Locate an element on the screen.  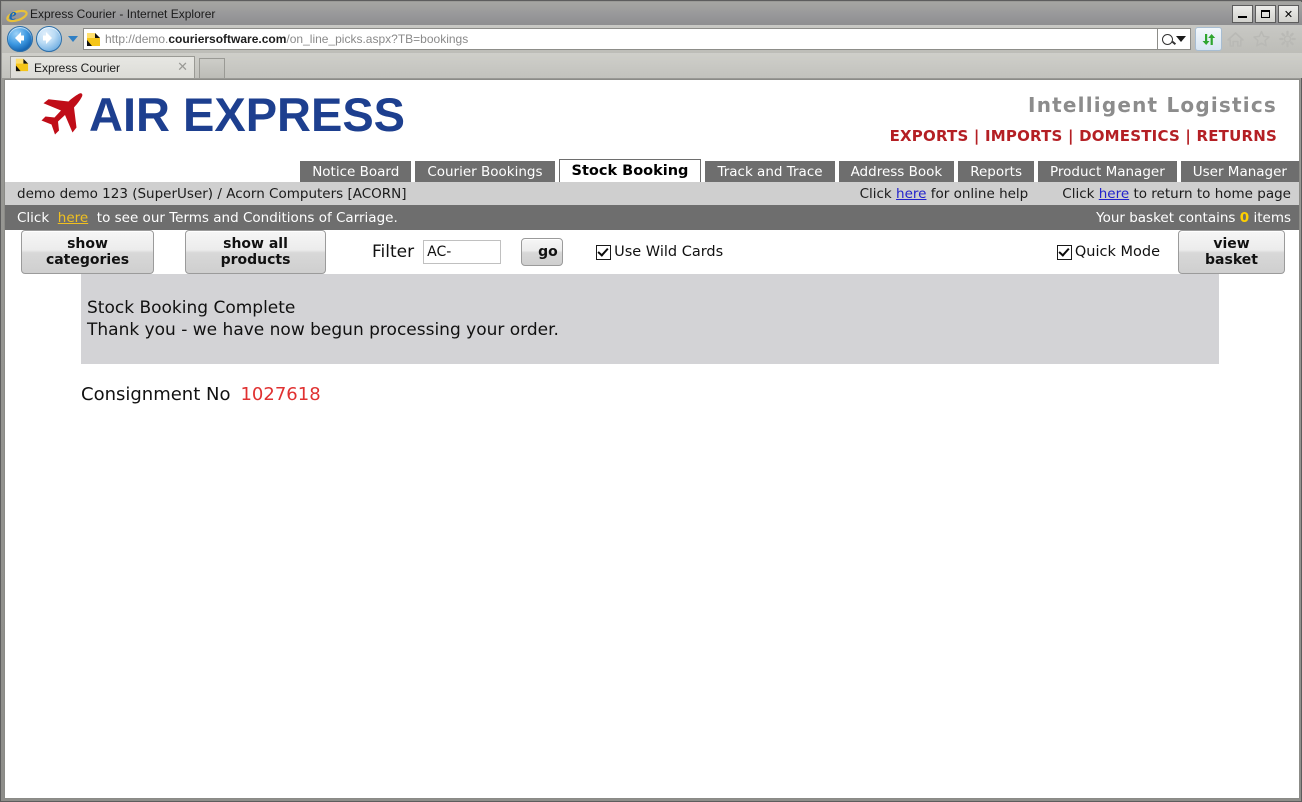
address-bar-tools is located at coordinates (1229, 39).